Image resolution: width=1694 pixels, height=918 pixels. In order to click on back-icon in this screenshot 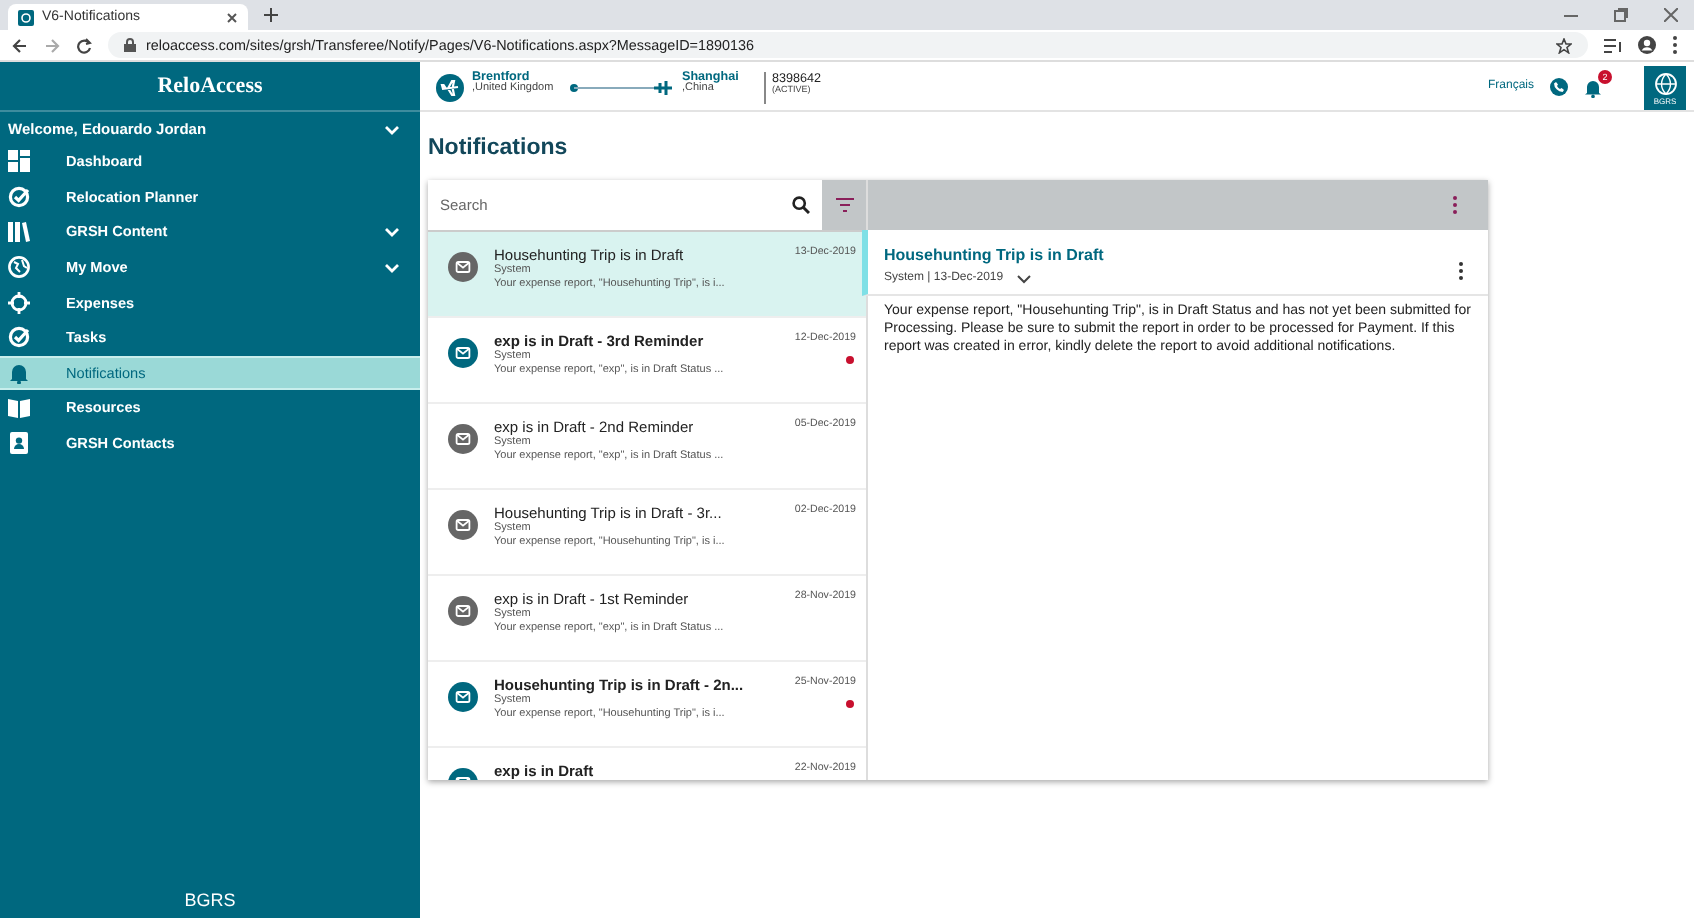, I will do `click(20, 45)`.